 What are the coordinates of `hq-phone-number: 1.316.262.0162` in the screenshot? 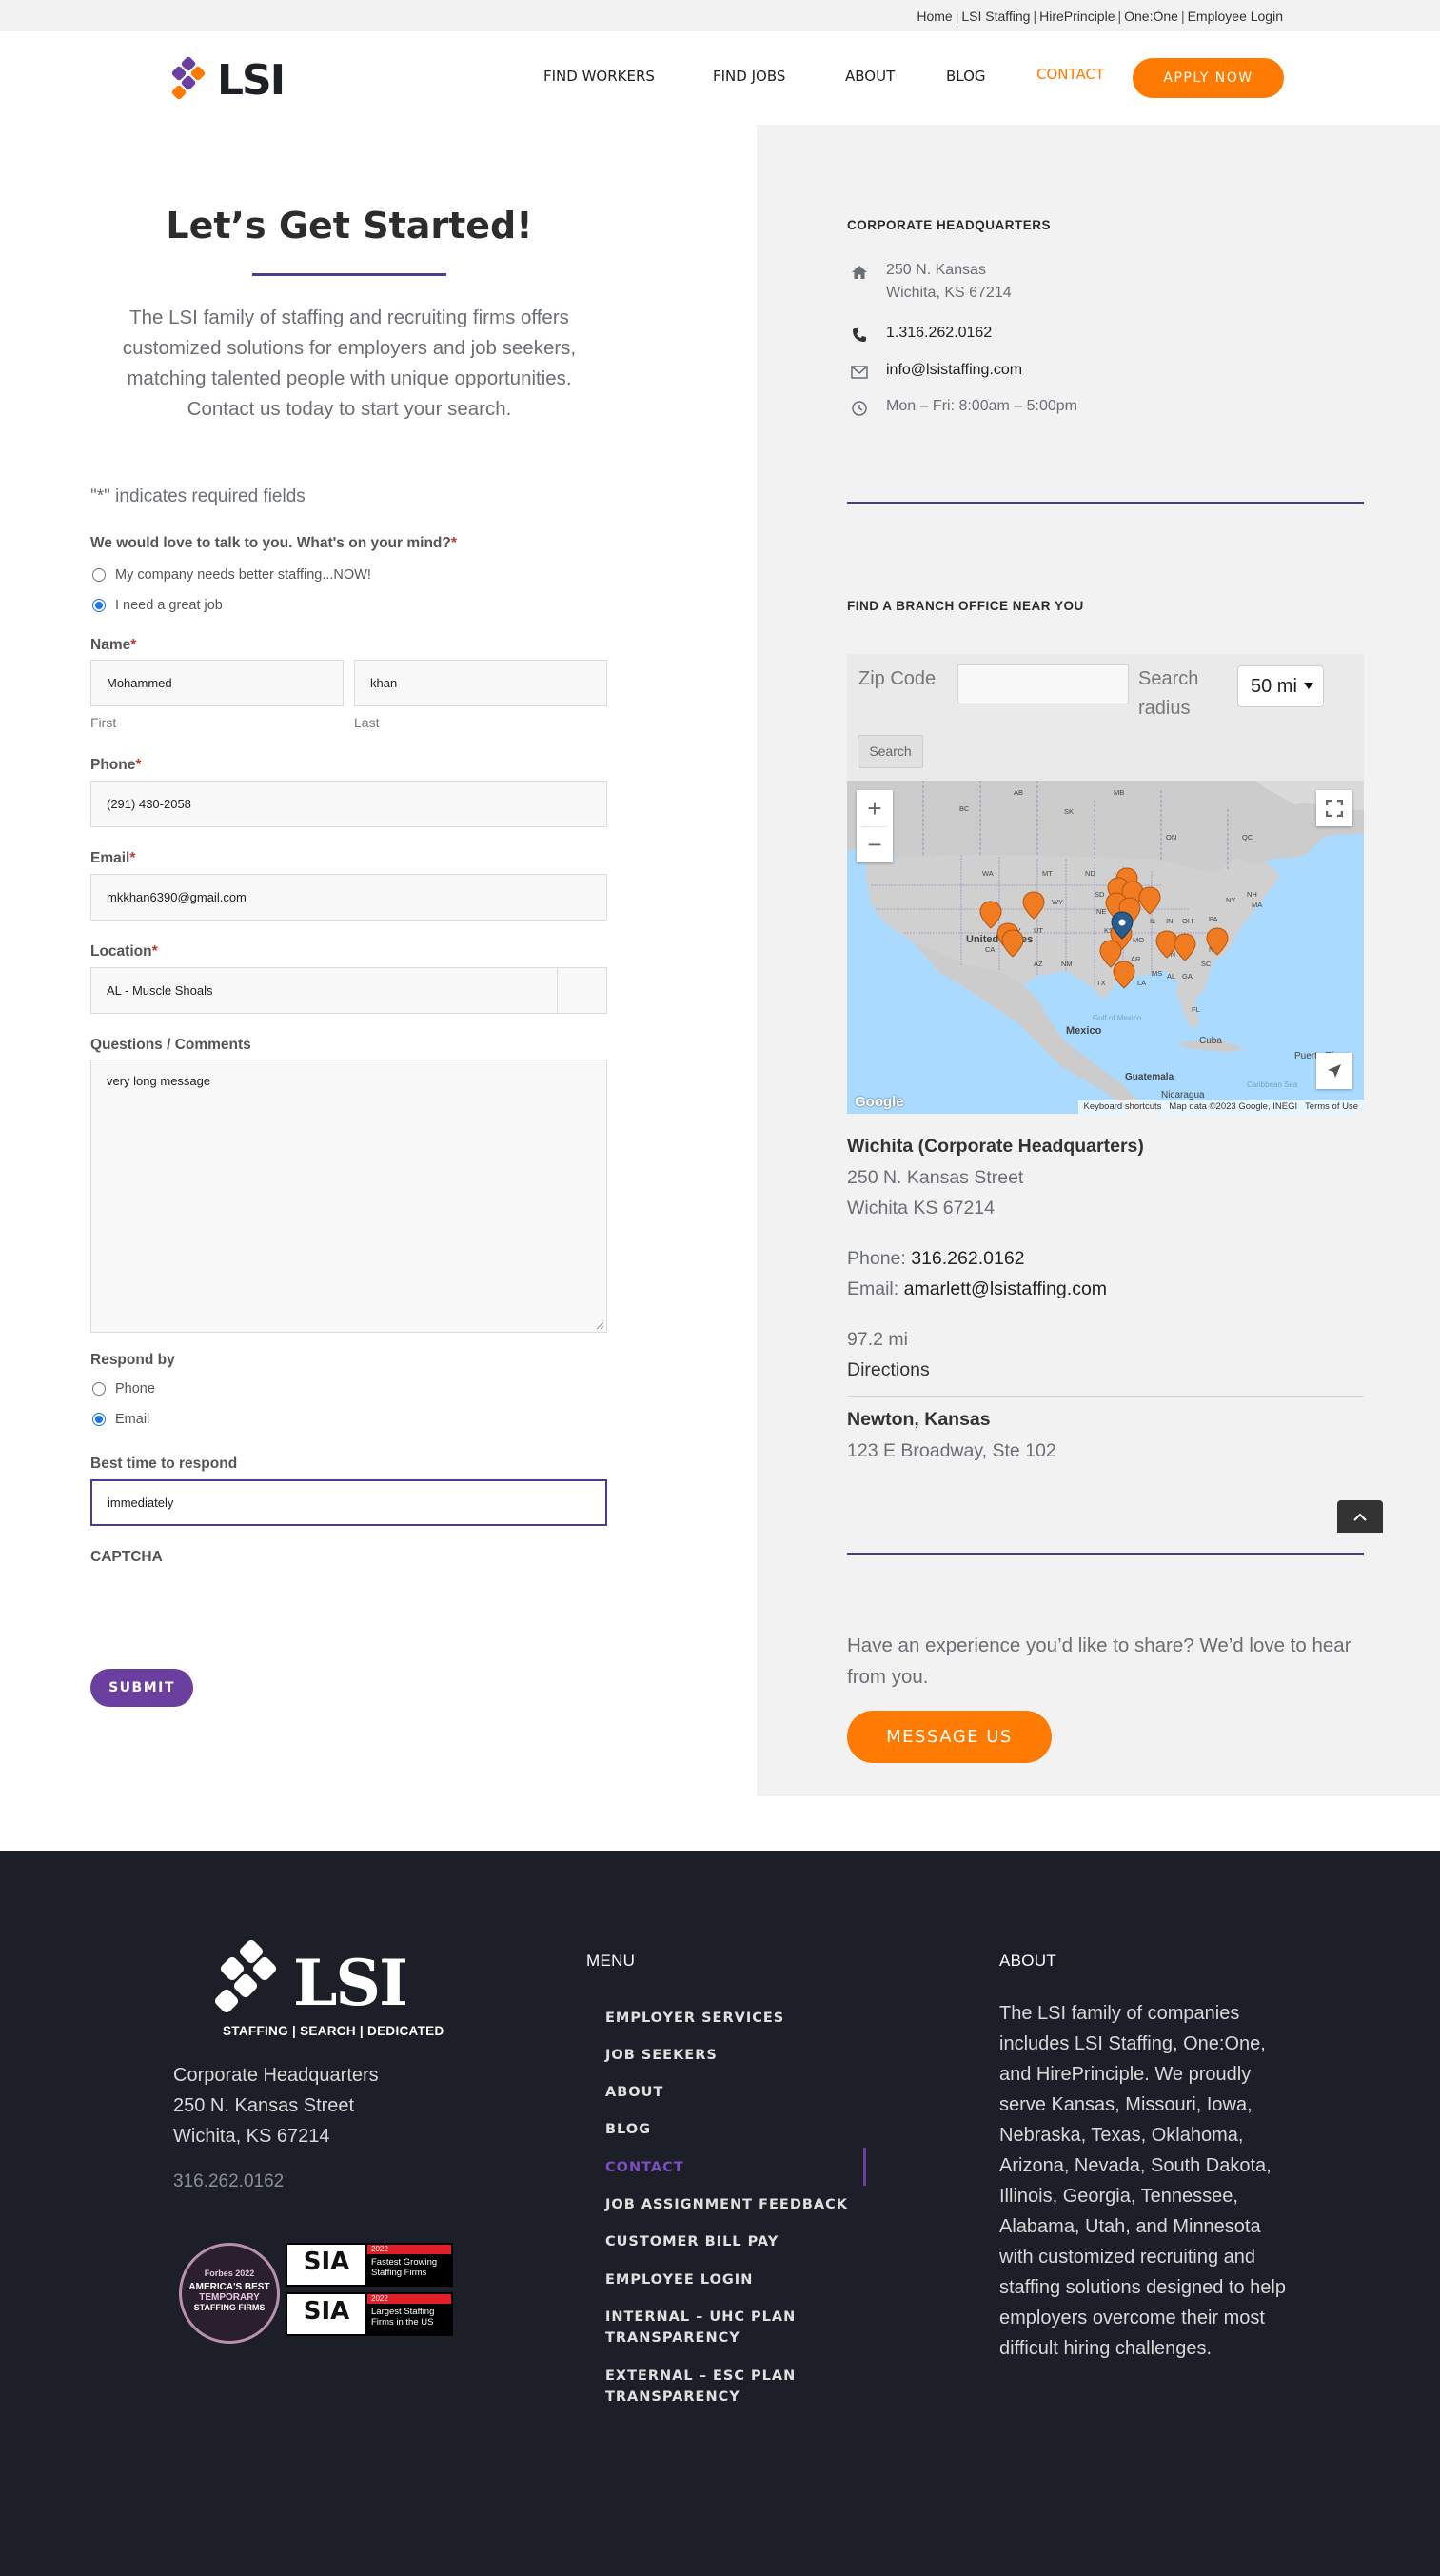 It's located at (939, 333).